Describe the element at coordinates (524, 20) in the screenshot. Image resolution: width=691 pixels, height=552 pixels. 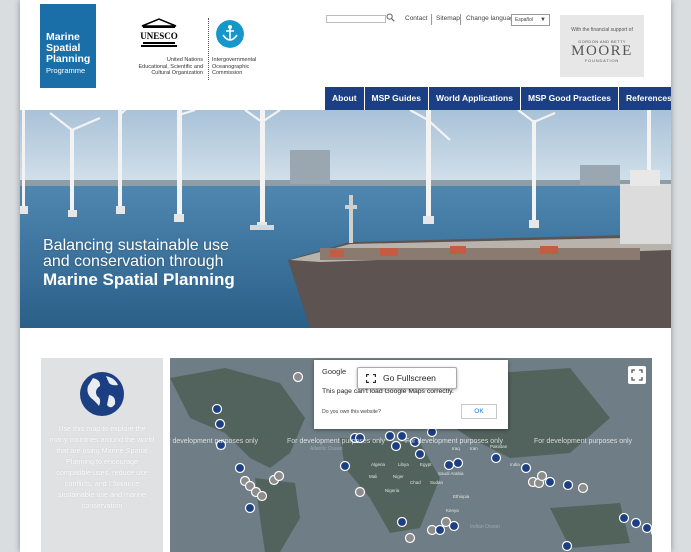
I see `language-selected: Español` at that location.